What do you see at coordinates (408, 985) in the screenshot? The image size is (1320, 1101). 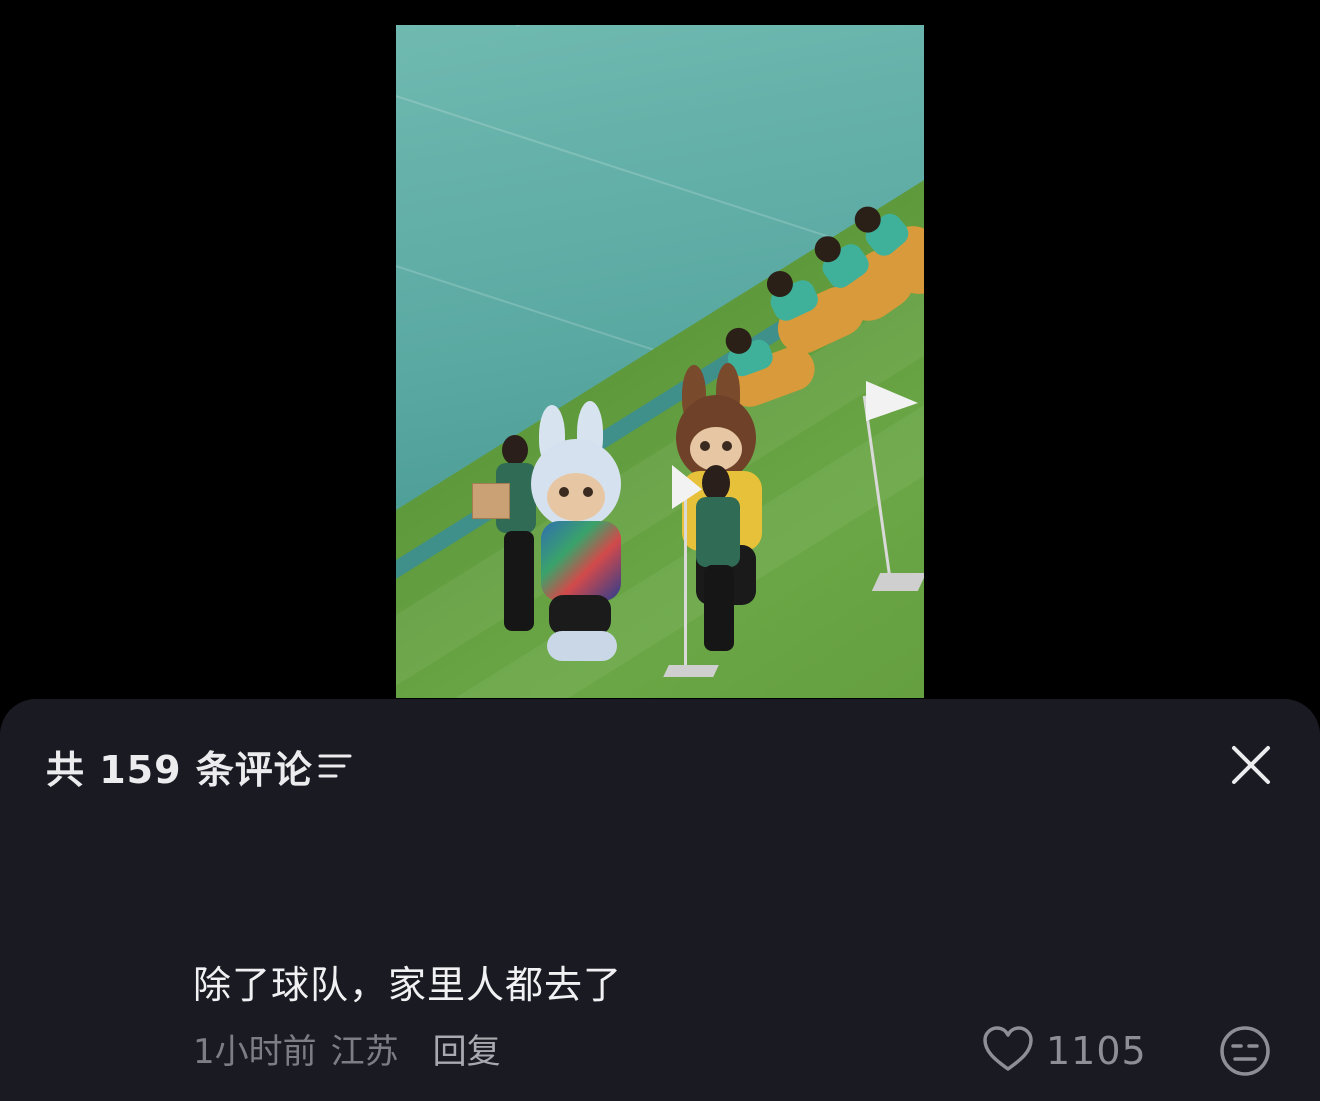 I see `comment-text: 除了球队，家里人都去了` at bounding box center [408, 985].